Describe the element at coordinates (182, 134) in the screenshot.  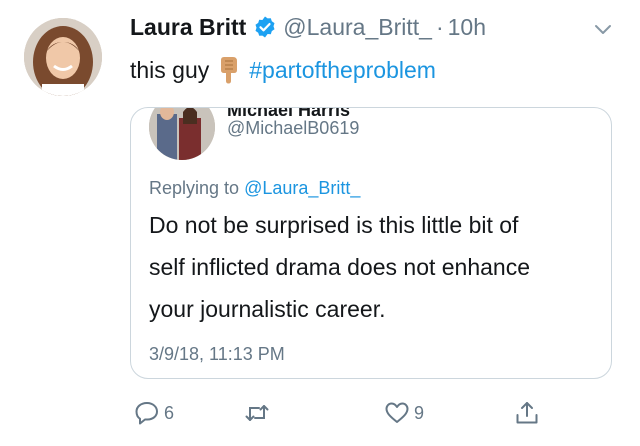
I see `quoted-author-avatar` at that location.